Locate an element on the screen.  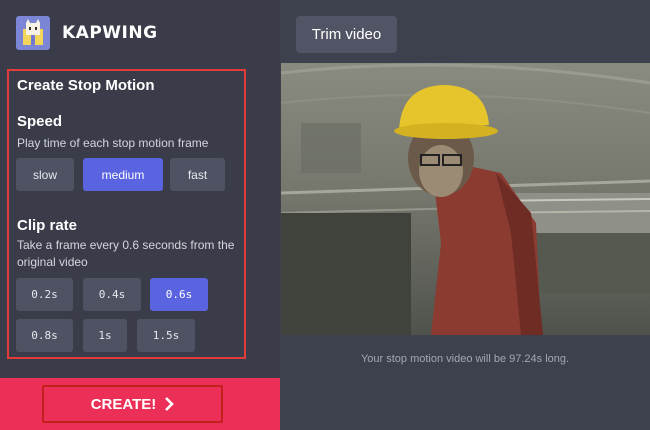
clip-rate-description-line2: original video is located at coordinates (52, 262).